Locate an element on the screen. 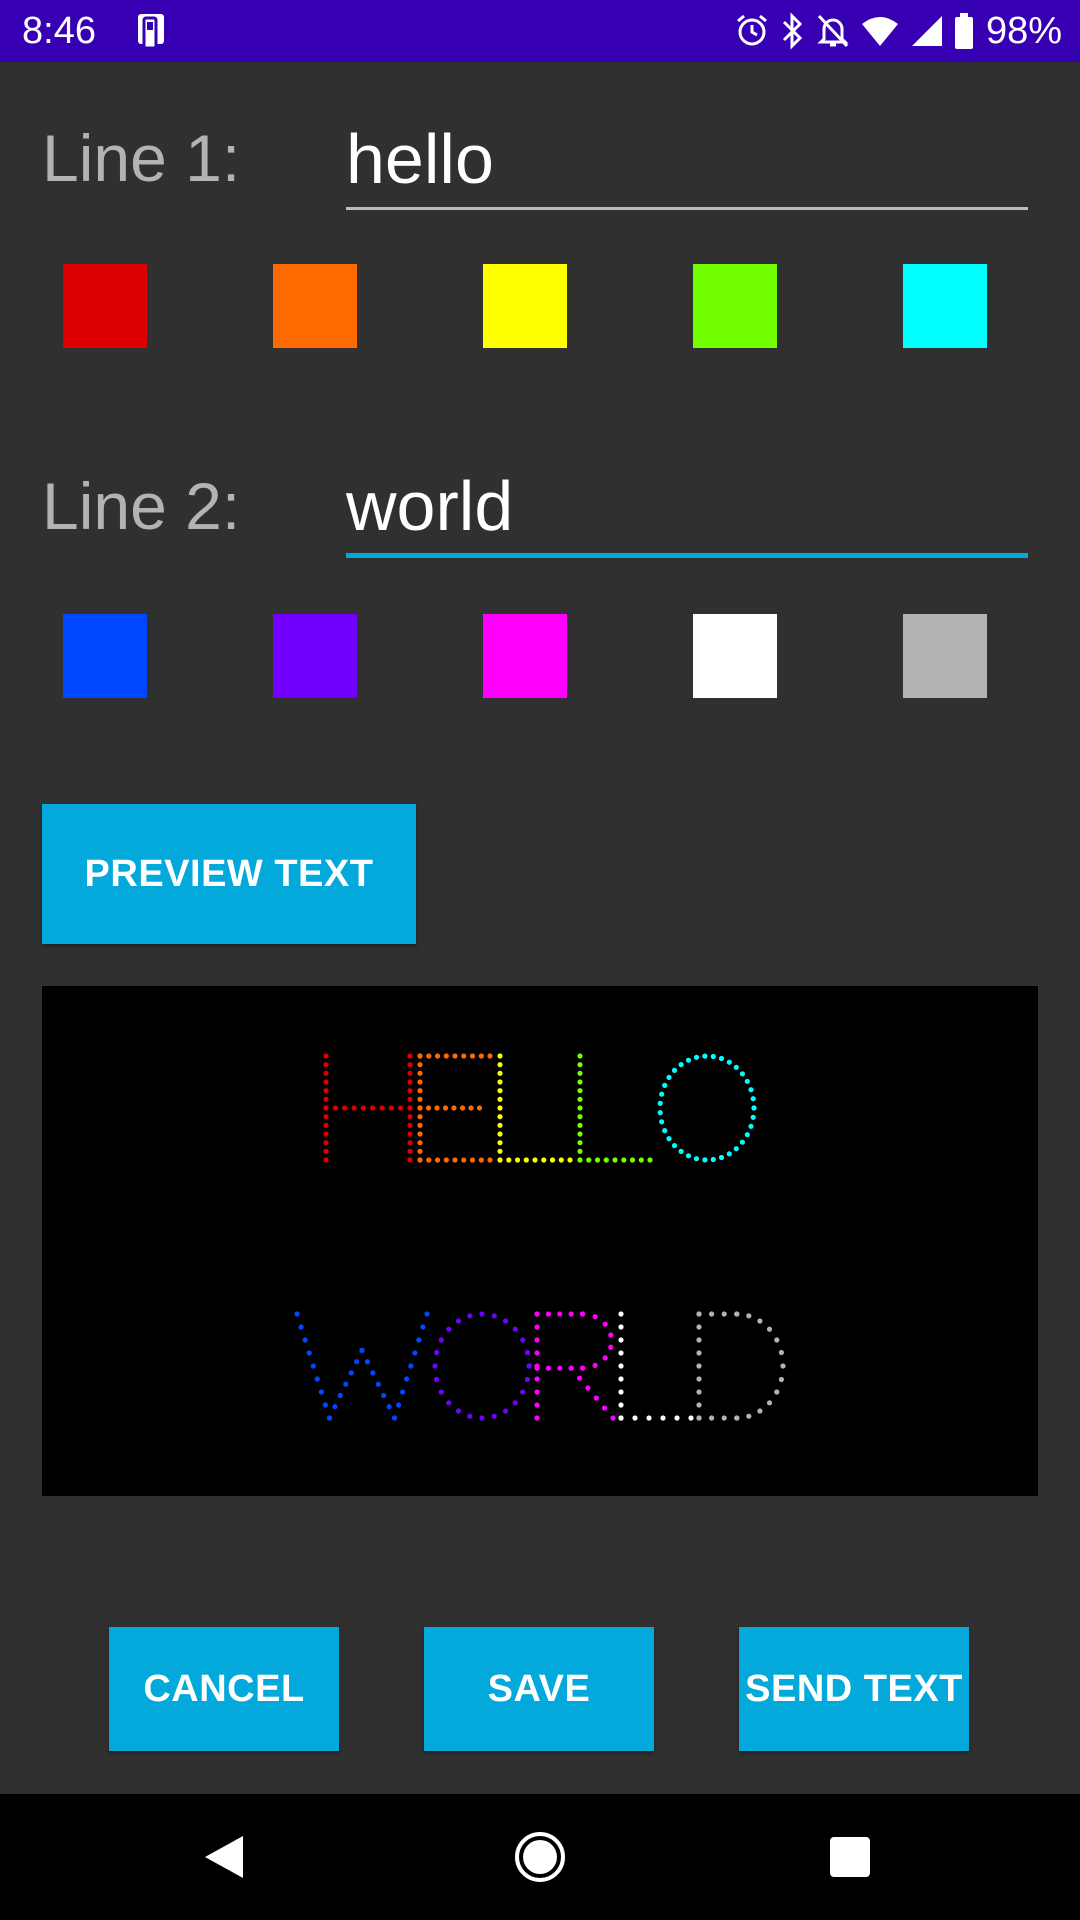 The image size is (1080, 1920). preview-line2-letter-w is located at coordinates (362, 1366).